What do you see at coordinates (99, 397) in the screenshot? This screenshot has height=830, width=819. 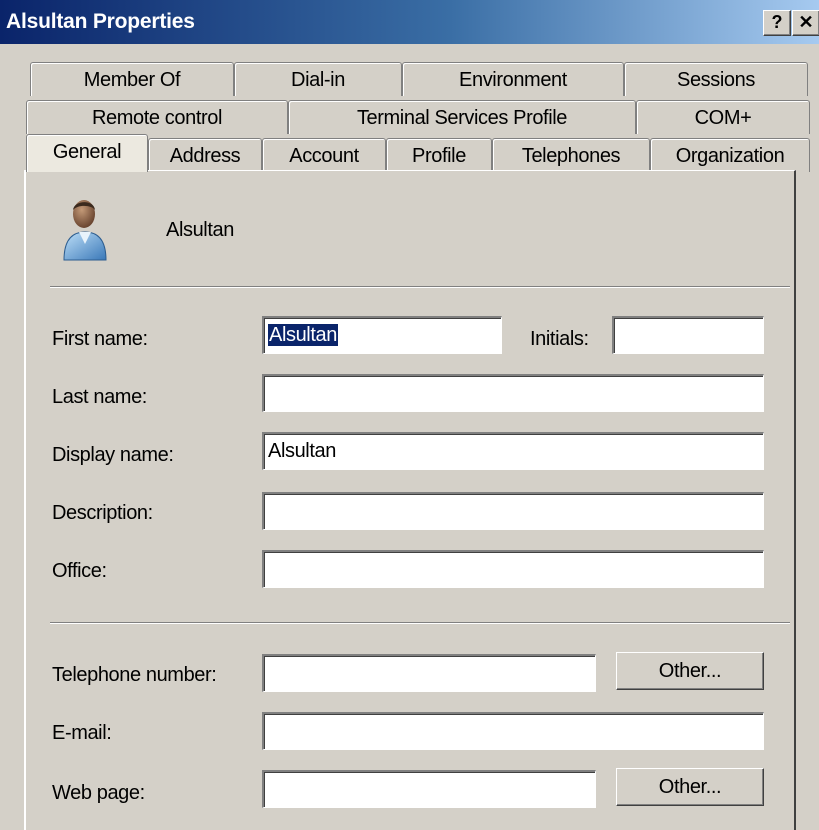 I see `last-name-label: Last name:` at bounding box center [99, 397].